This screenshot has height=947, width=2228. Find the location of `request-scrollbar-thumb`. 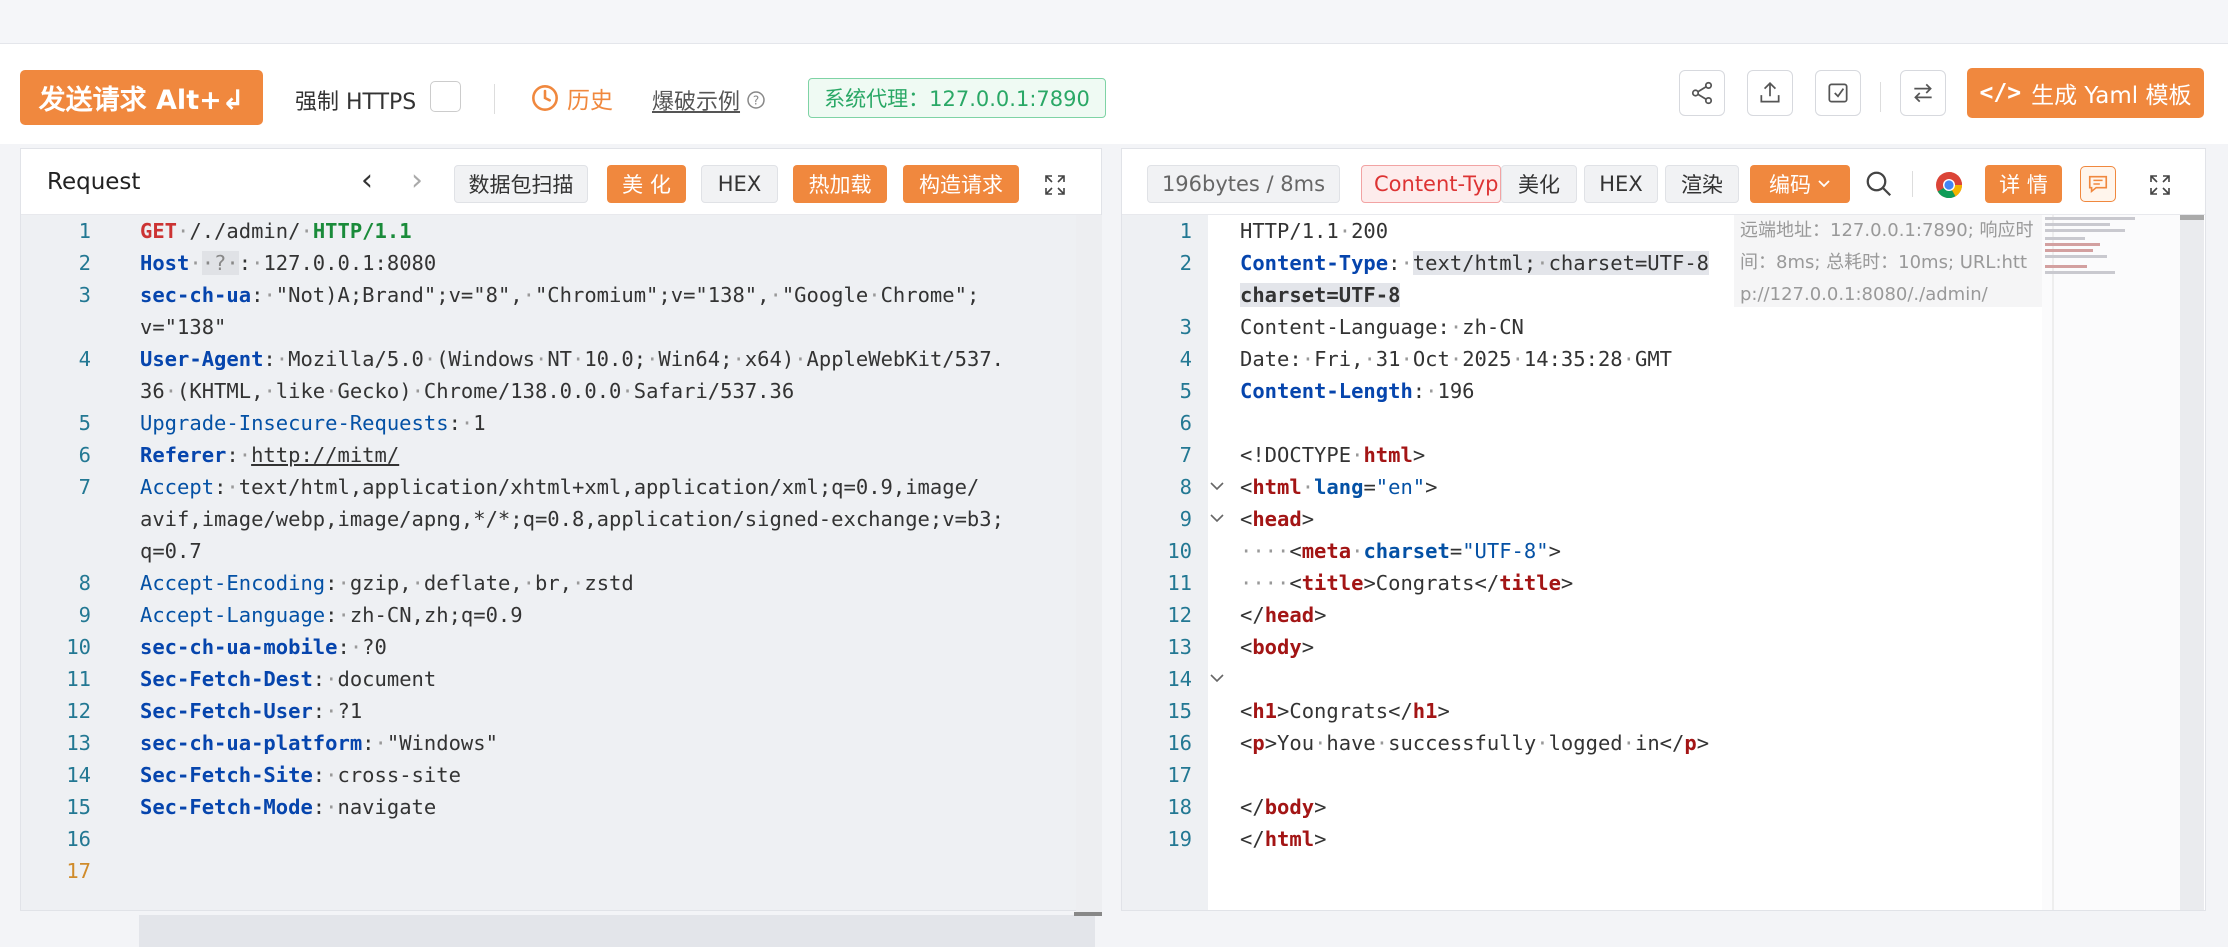

request-scrollbar-thumb is located at coordinates (1088, 914).